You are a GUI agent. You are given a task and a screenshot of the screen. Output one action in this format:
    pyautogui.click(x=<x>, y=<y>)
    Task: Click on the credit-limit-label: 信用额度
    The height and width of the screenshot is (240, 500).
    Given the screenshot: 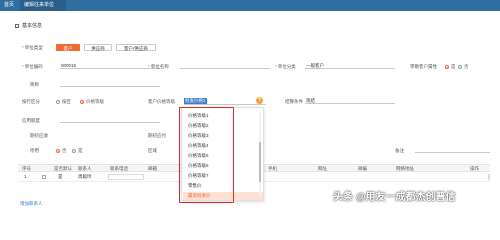 What is the action you would take?
    pyautogui.click(x=31, y=120)
    